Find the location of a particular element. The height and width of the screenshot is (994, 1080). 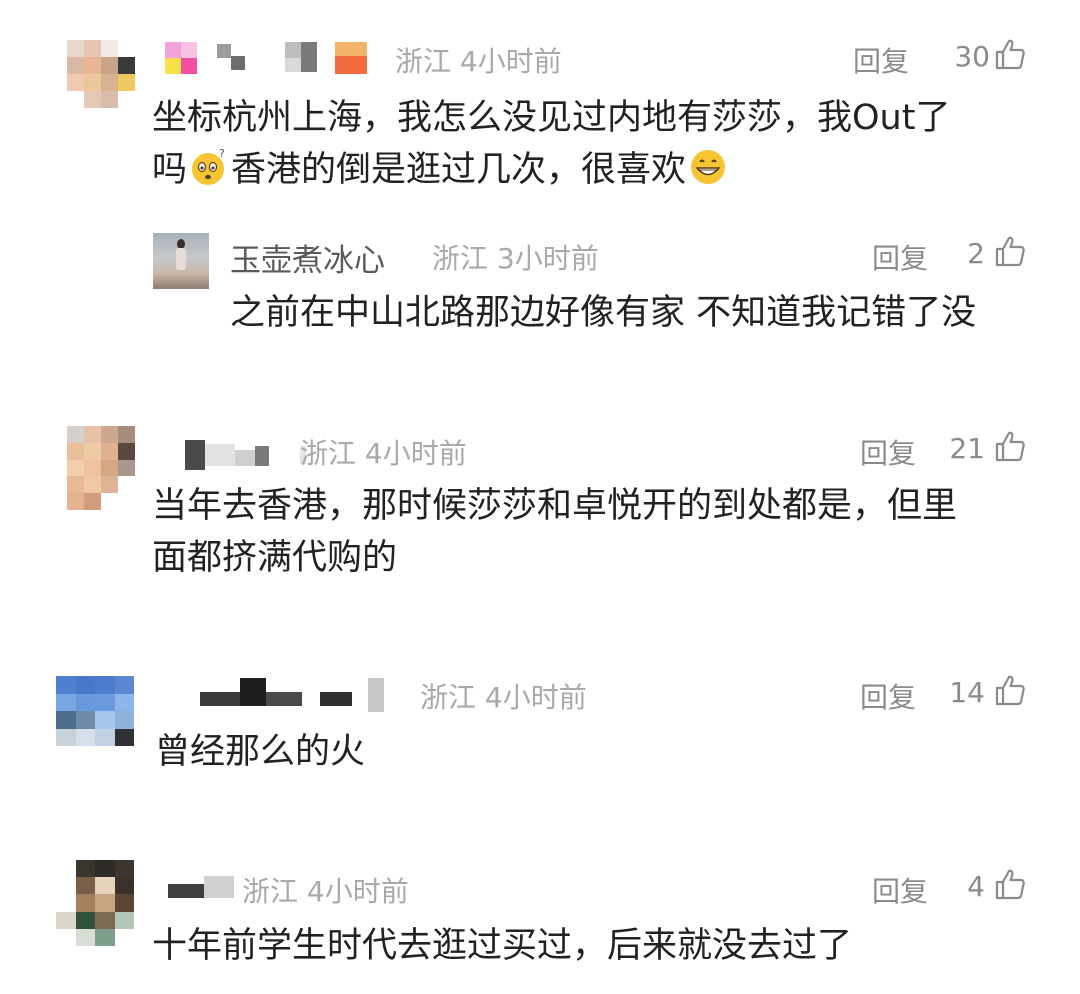

grinning-face is located at coordinates (708, 167).